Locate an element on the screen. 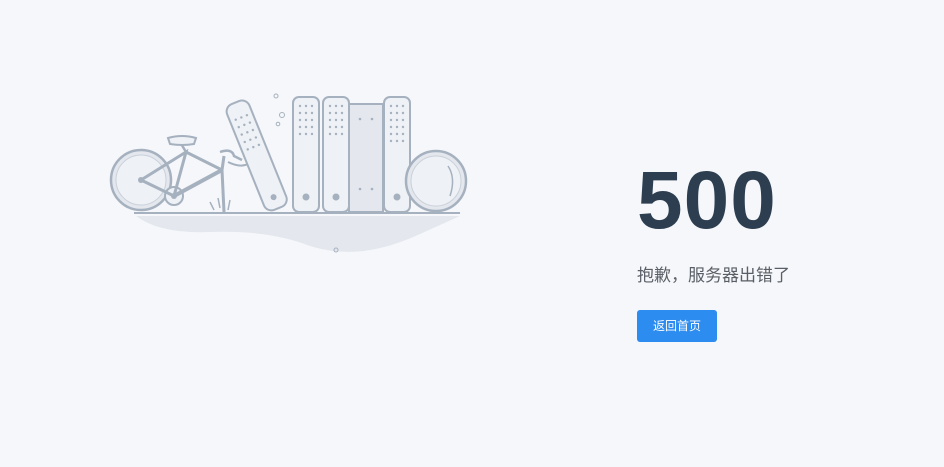 The height and width of the screenshot is (467, 944). broken-bike-bookshelf-icon is located at coordinates (288, 173).